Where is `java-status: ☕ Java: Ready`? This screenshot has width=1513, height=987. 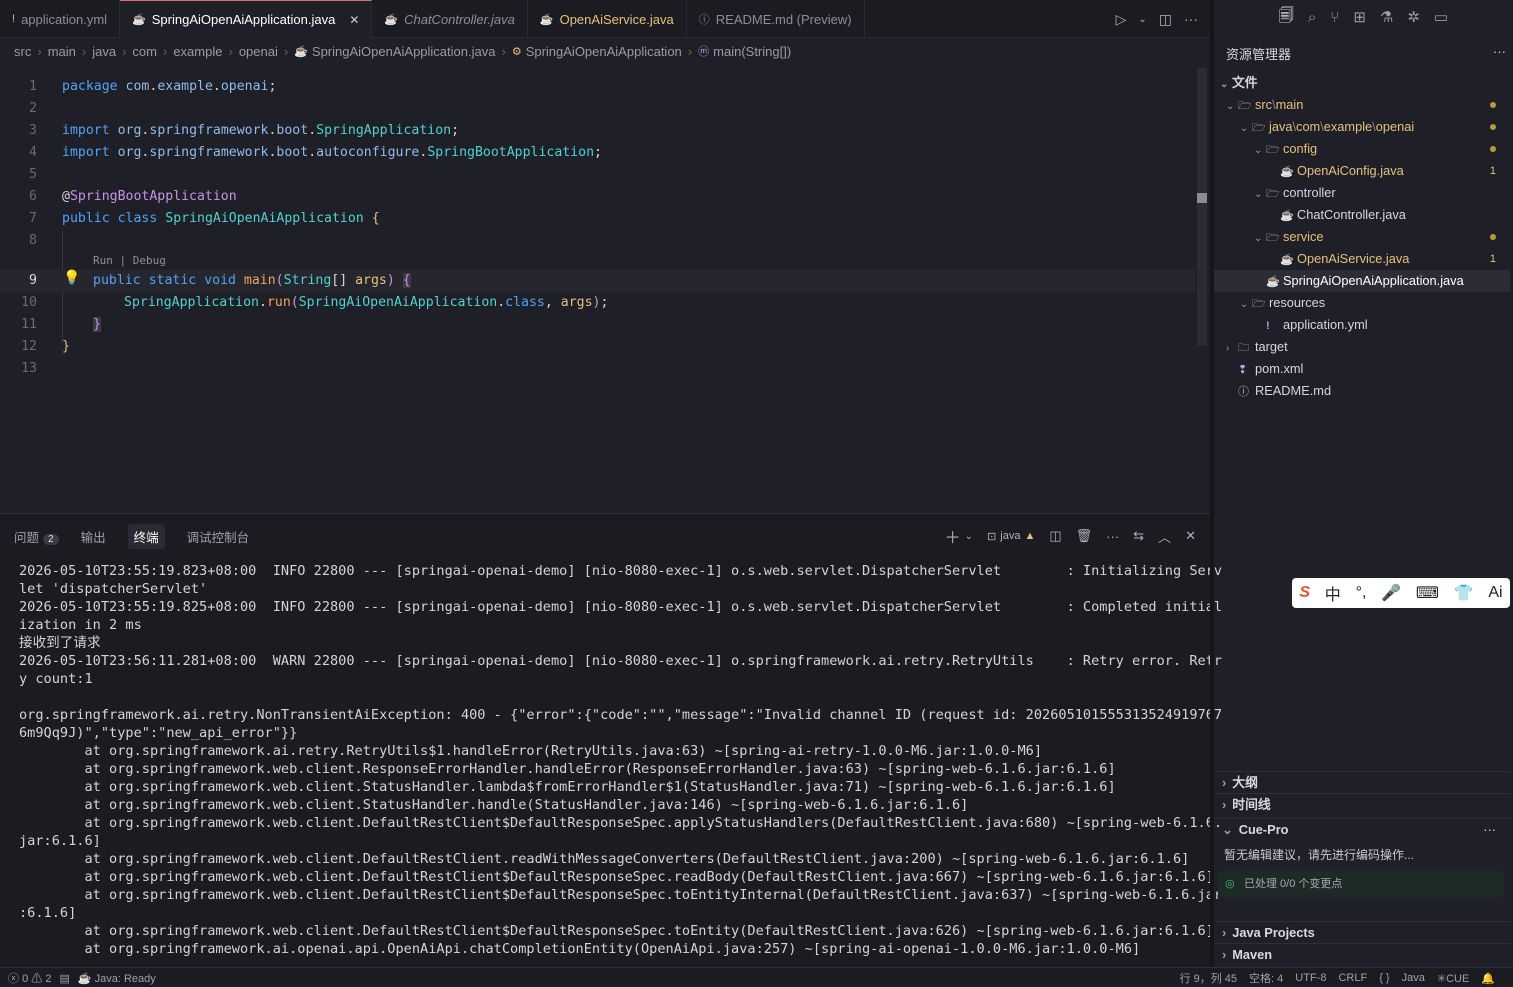 java-status: ☕ Java: Ready is located at coordinates (117, 978).